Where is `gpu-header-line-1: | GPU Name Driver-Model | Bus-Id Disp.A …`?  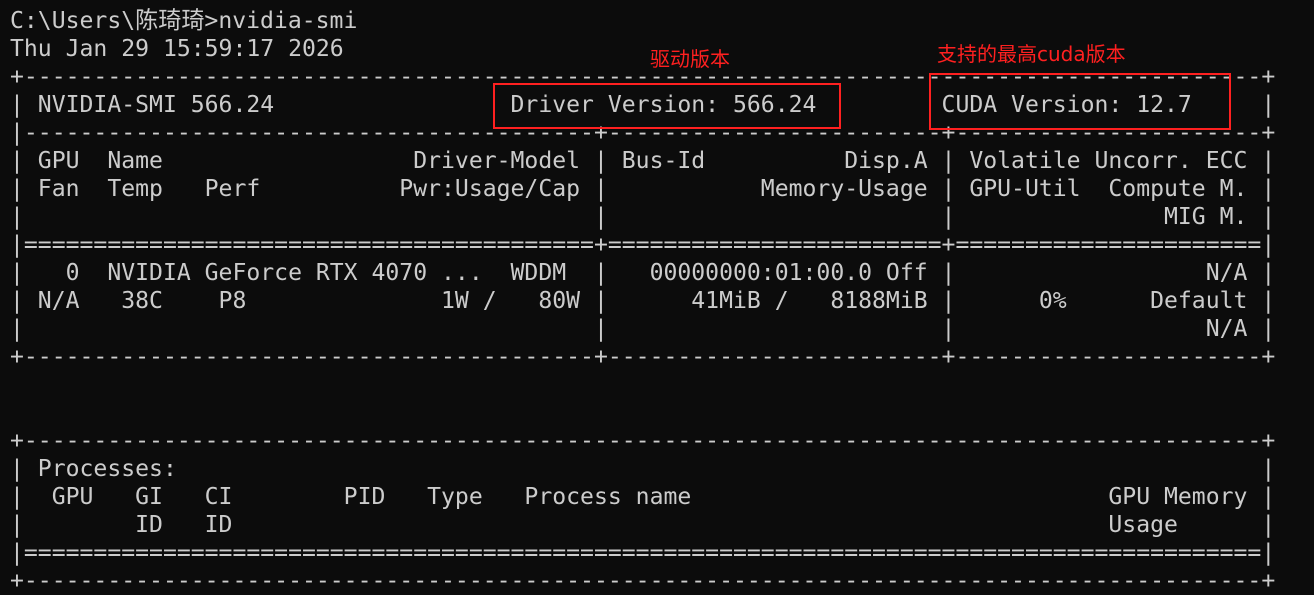 gpu-header-line-1: | GPU Name Driver-Model | Bus-Id Disp.A … is located at coordinates (643, 161).